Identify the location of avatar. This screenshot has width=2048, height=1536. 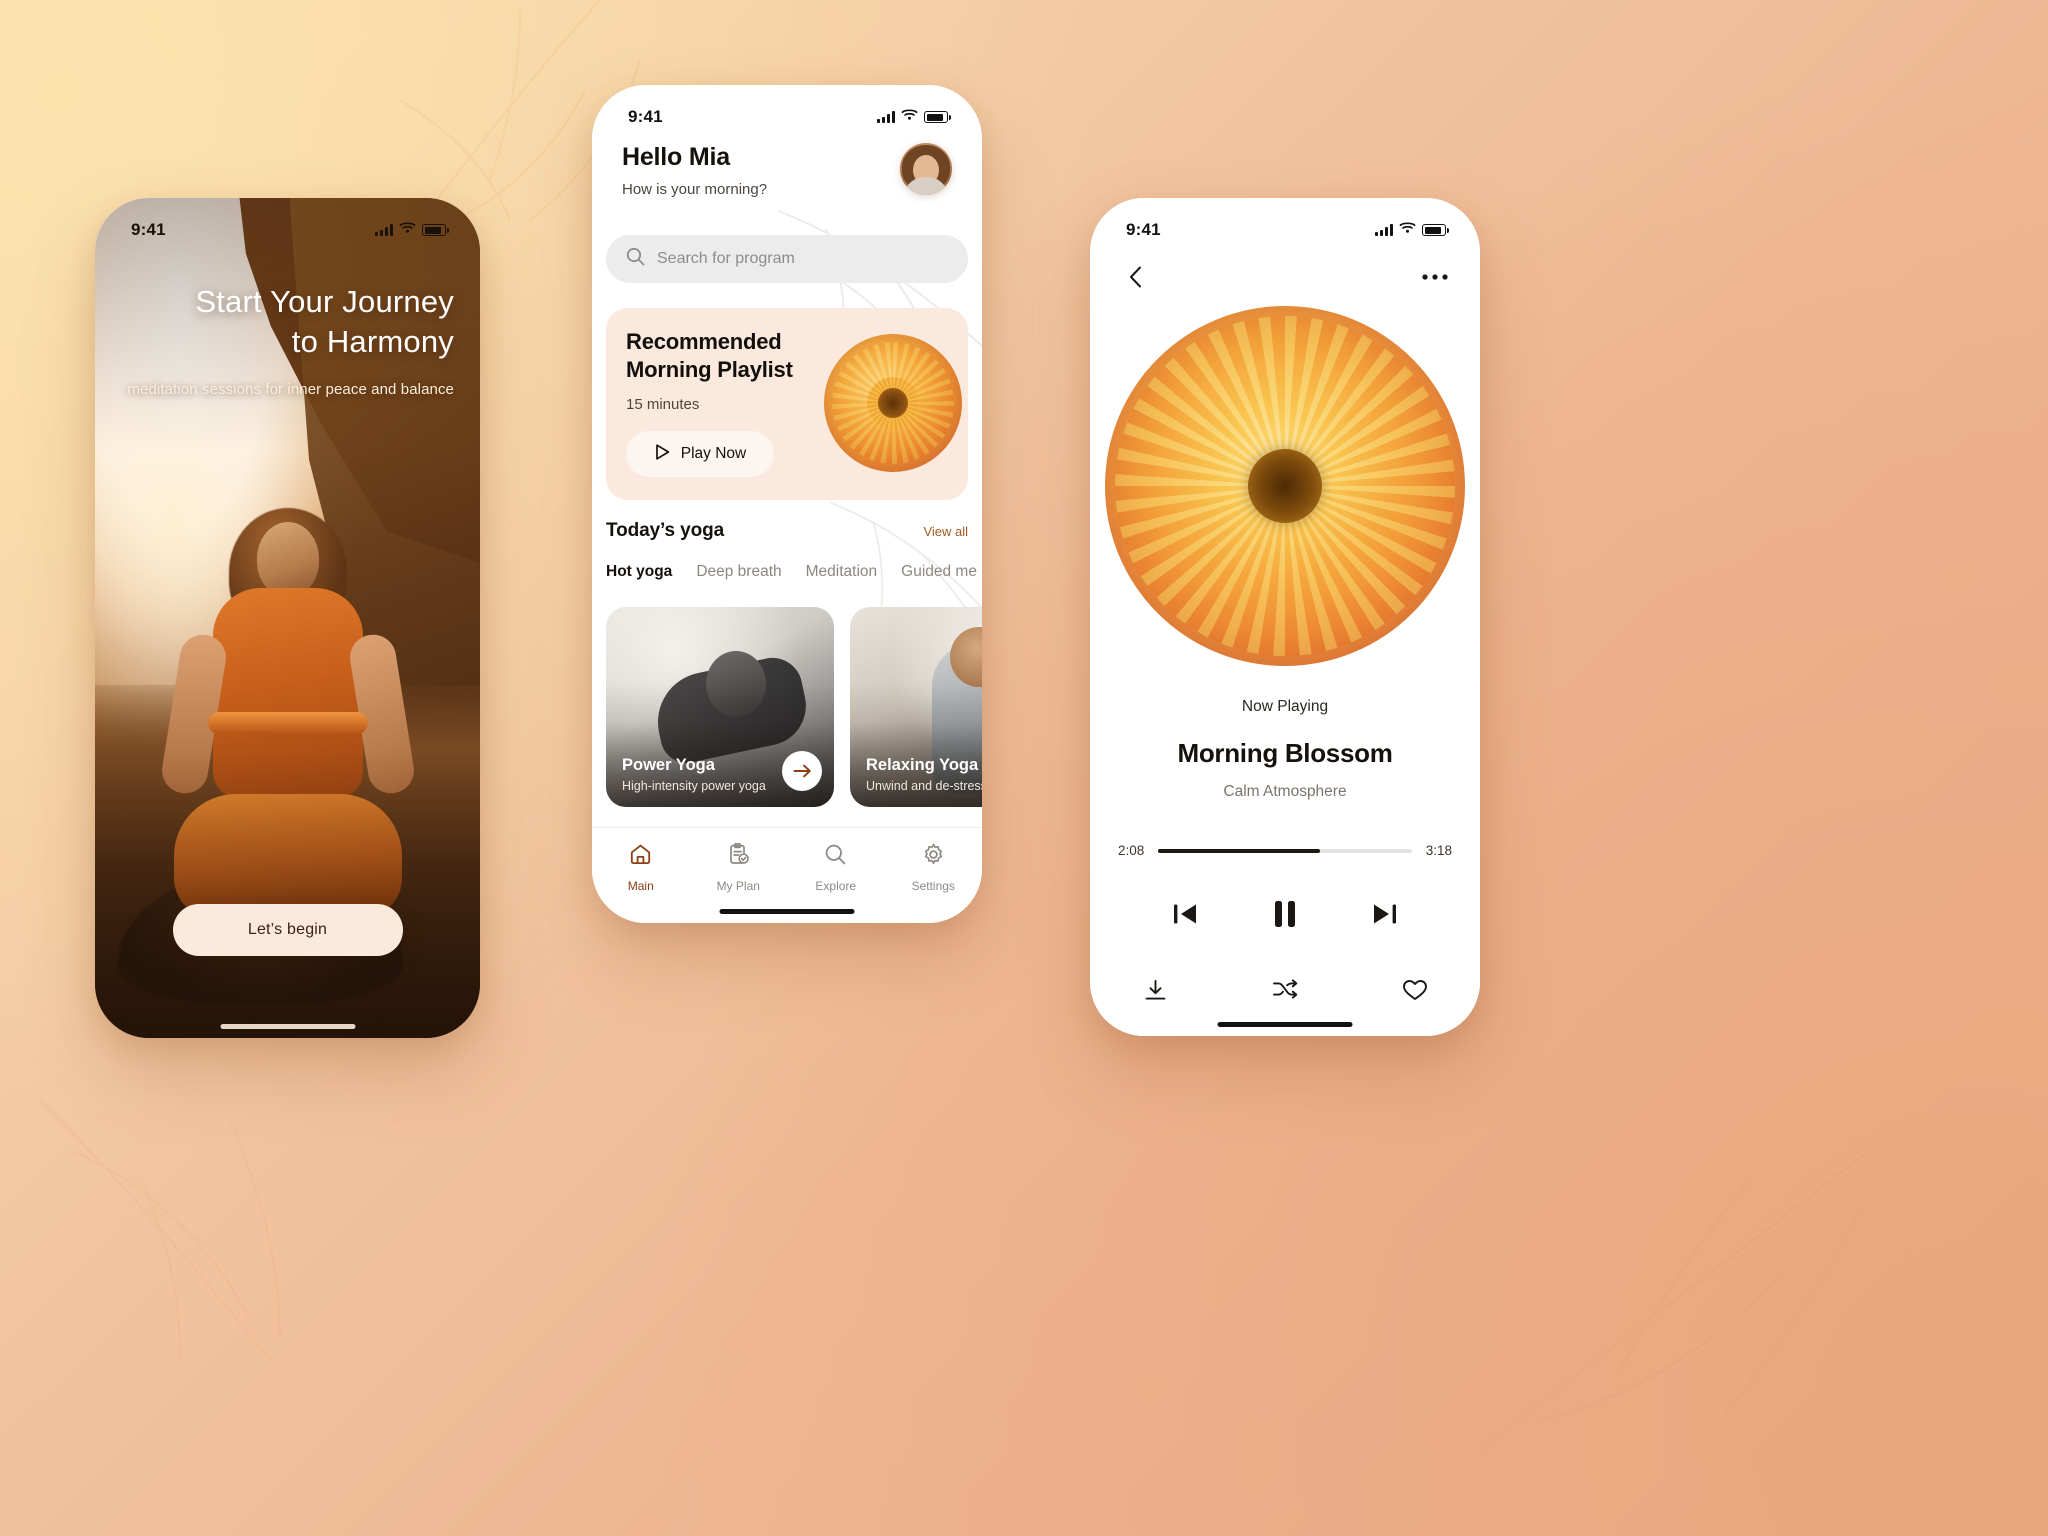
(926, 169).